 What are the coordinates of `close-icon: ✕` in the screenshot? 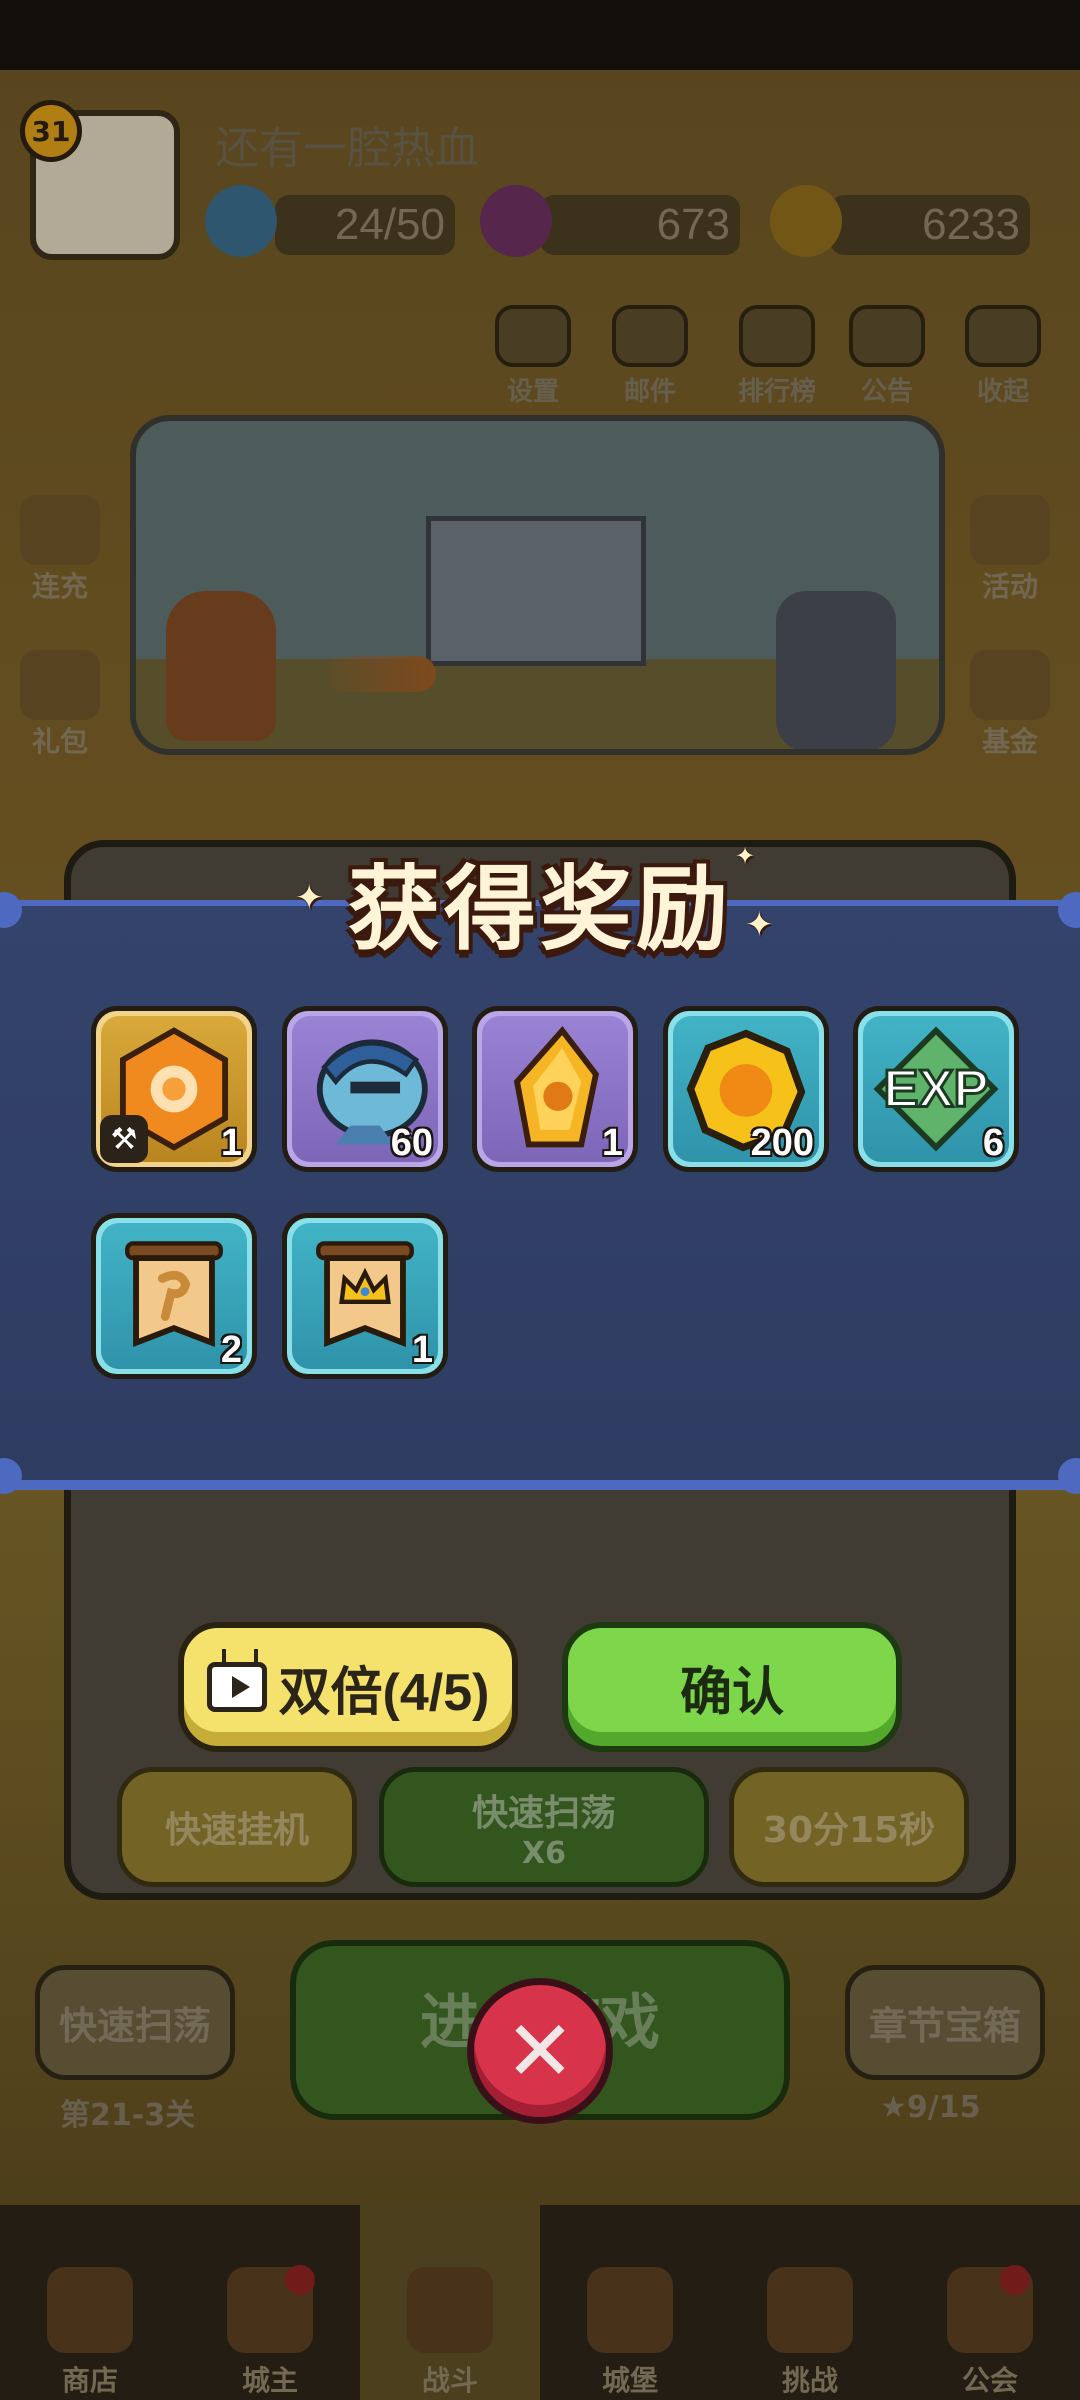 It's located at (540, 2051).